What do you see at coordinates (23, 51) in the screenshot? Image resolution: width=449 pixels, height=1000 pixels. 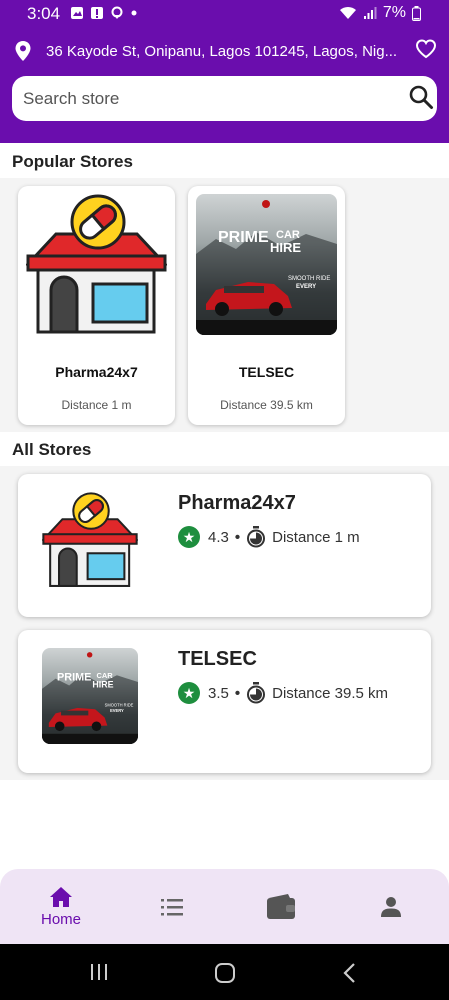 I see `location-pin-icon` at bounding box center [23, 51].